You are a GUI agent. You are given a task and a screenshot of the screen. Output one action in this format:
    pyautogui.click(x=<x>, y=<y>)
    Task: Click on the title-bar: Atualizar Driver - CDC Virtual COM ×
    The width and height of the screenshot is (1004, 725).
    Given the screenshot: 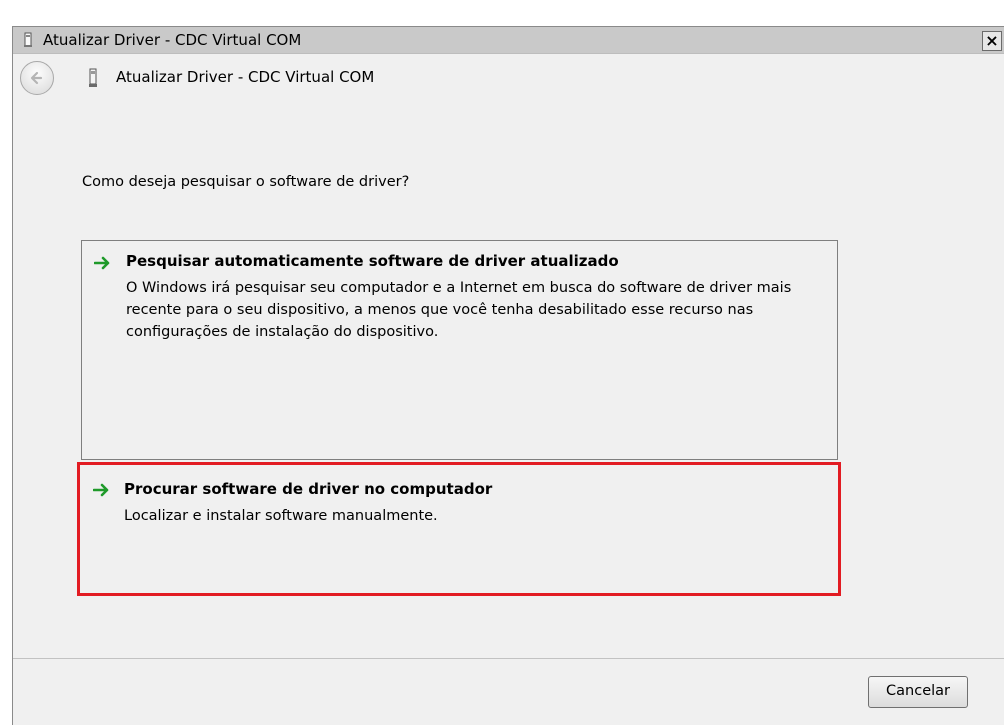 What is the action you would take?
    pyautogui.click(x=508, y=40)
    